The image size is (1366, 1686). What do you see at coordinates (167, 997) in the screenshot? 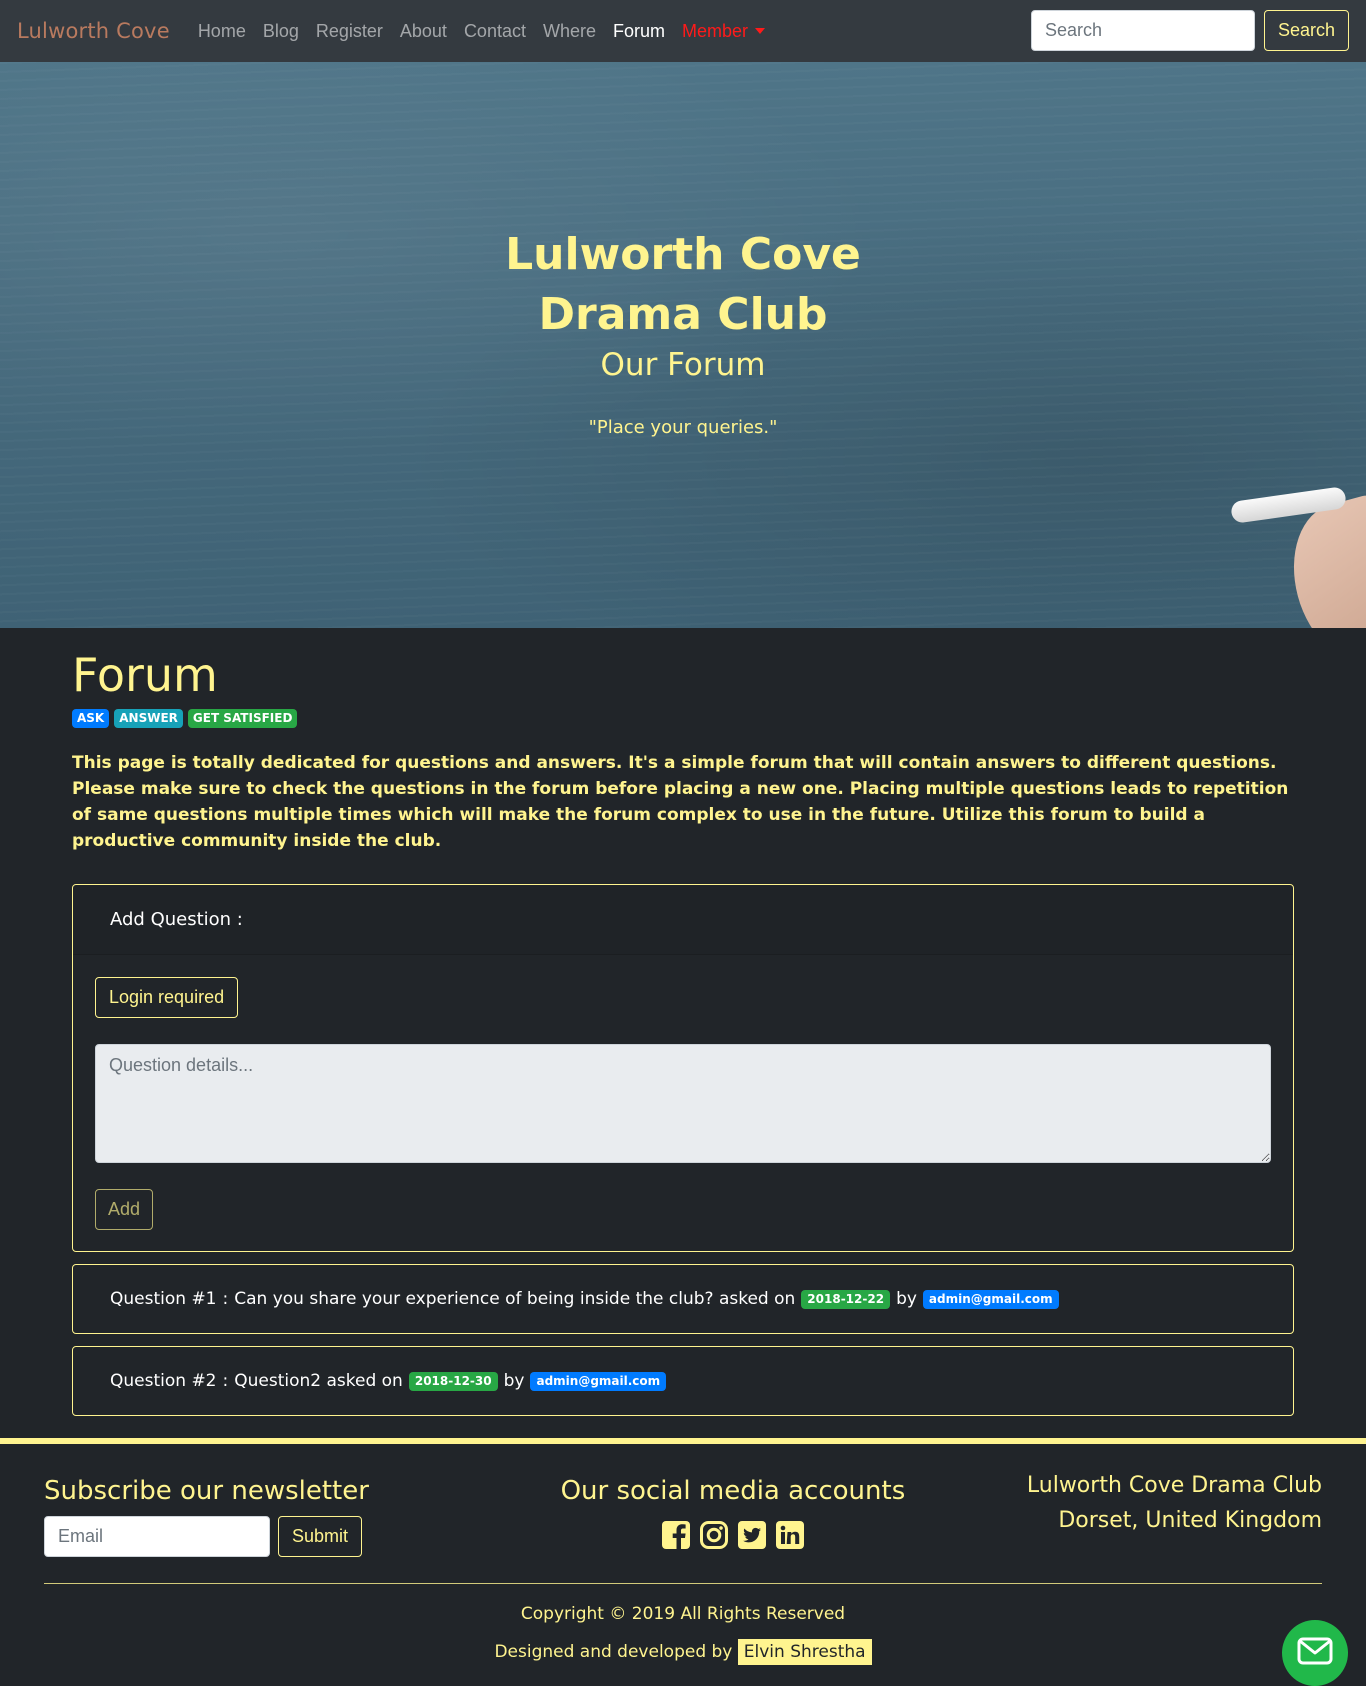
I see `login-required-button: Login required` at bounding box center [167, 997].